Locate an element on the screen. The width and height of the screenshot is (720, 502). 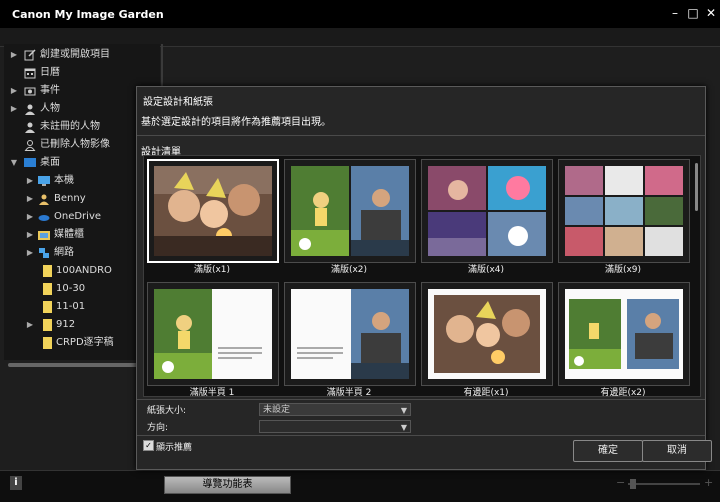
show-recommend-label: 顯示推薦 is located at coordinates (174, 448).